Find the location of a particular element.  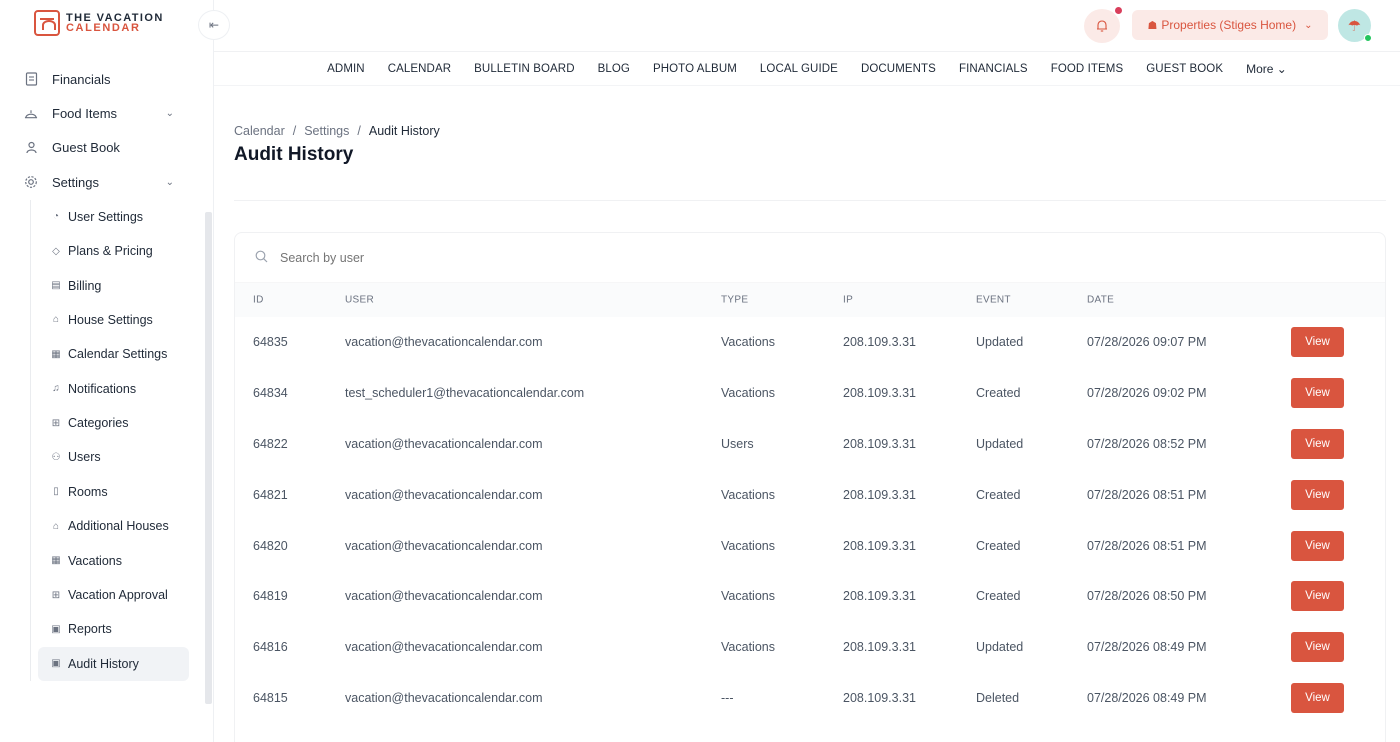

cell-date: 07/28/2026 08:49 PM is located at coordinates (1147, 647).